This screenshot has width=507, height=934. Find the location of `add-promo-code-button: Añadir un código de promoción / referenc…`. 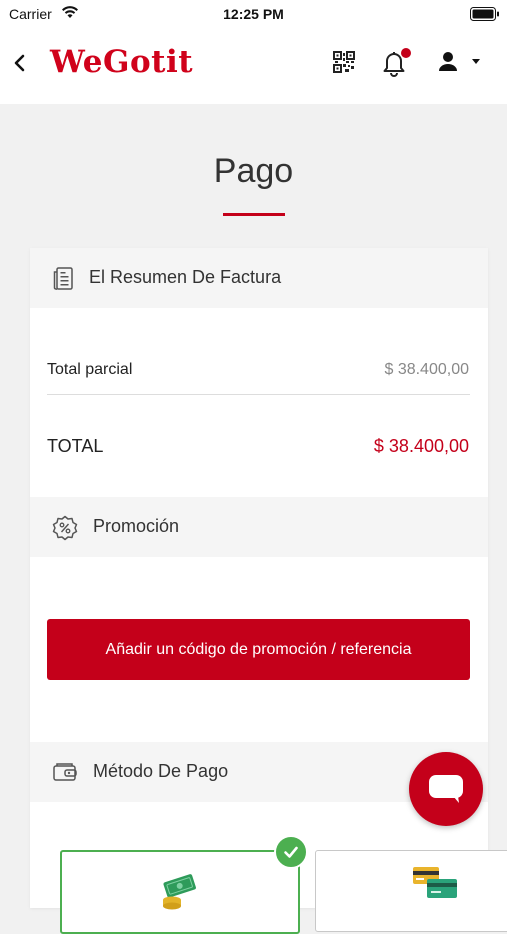

add-promo-code-button: Añadir un código de promoción / referenc… is located at coordinates (258, 649).